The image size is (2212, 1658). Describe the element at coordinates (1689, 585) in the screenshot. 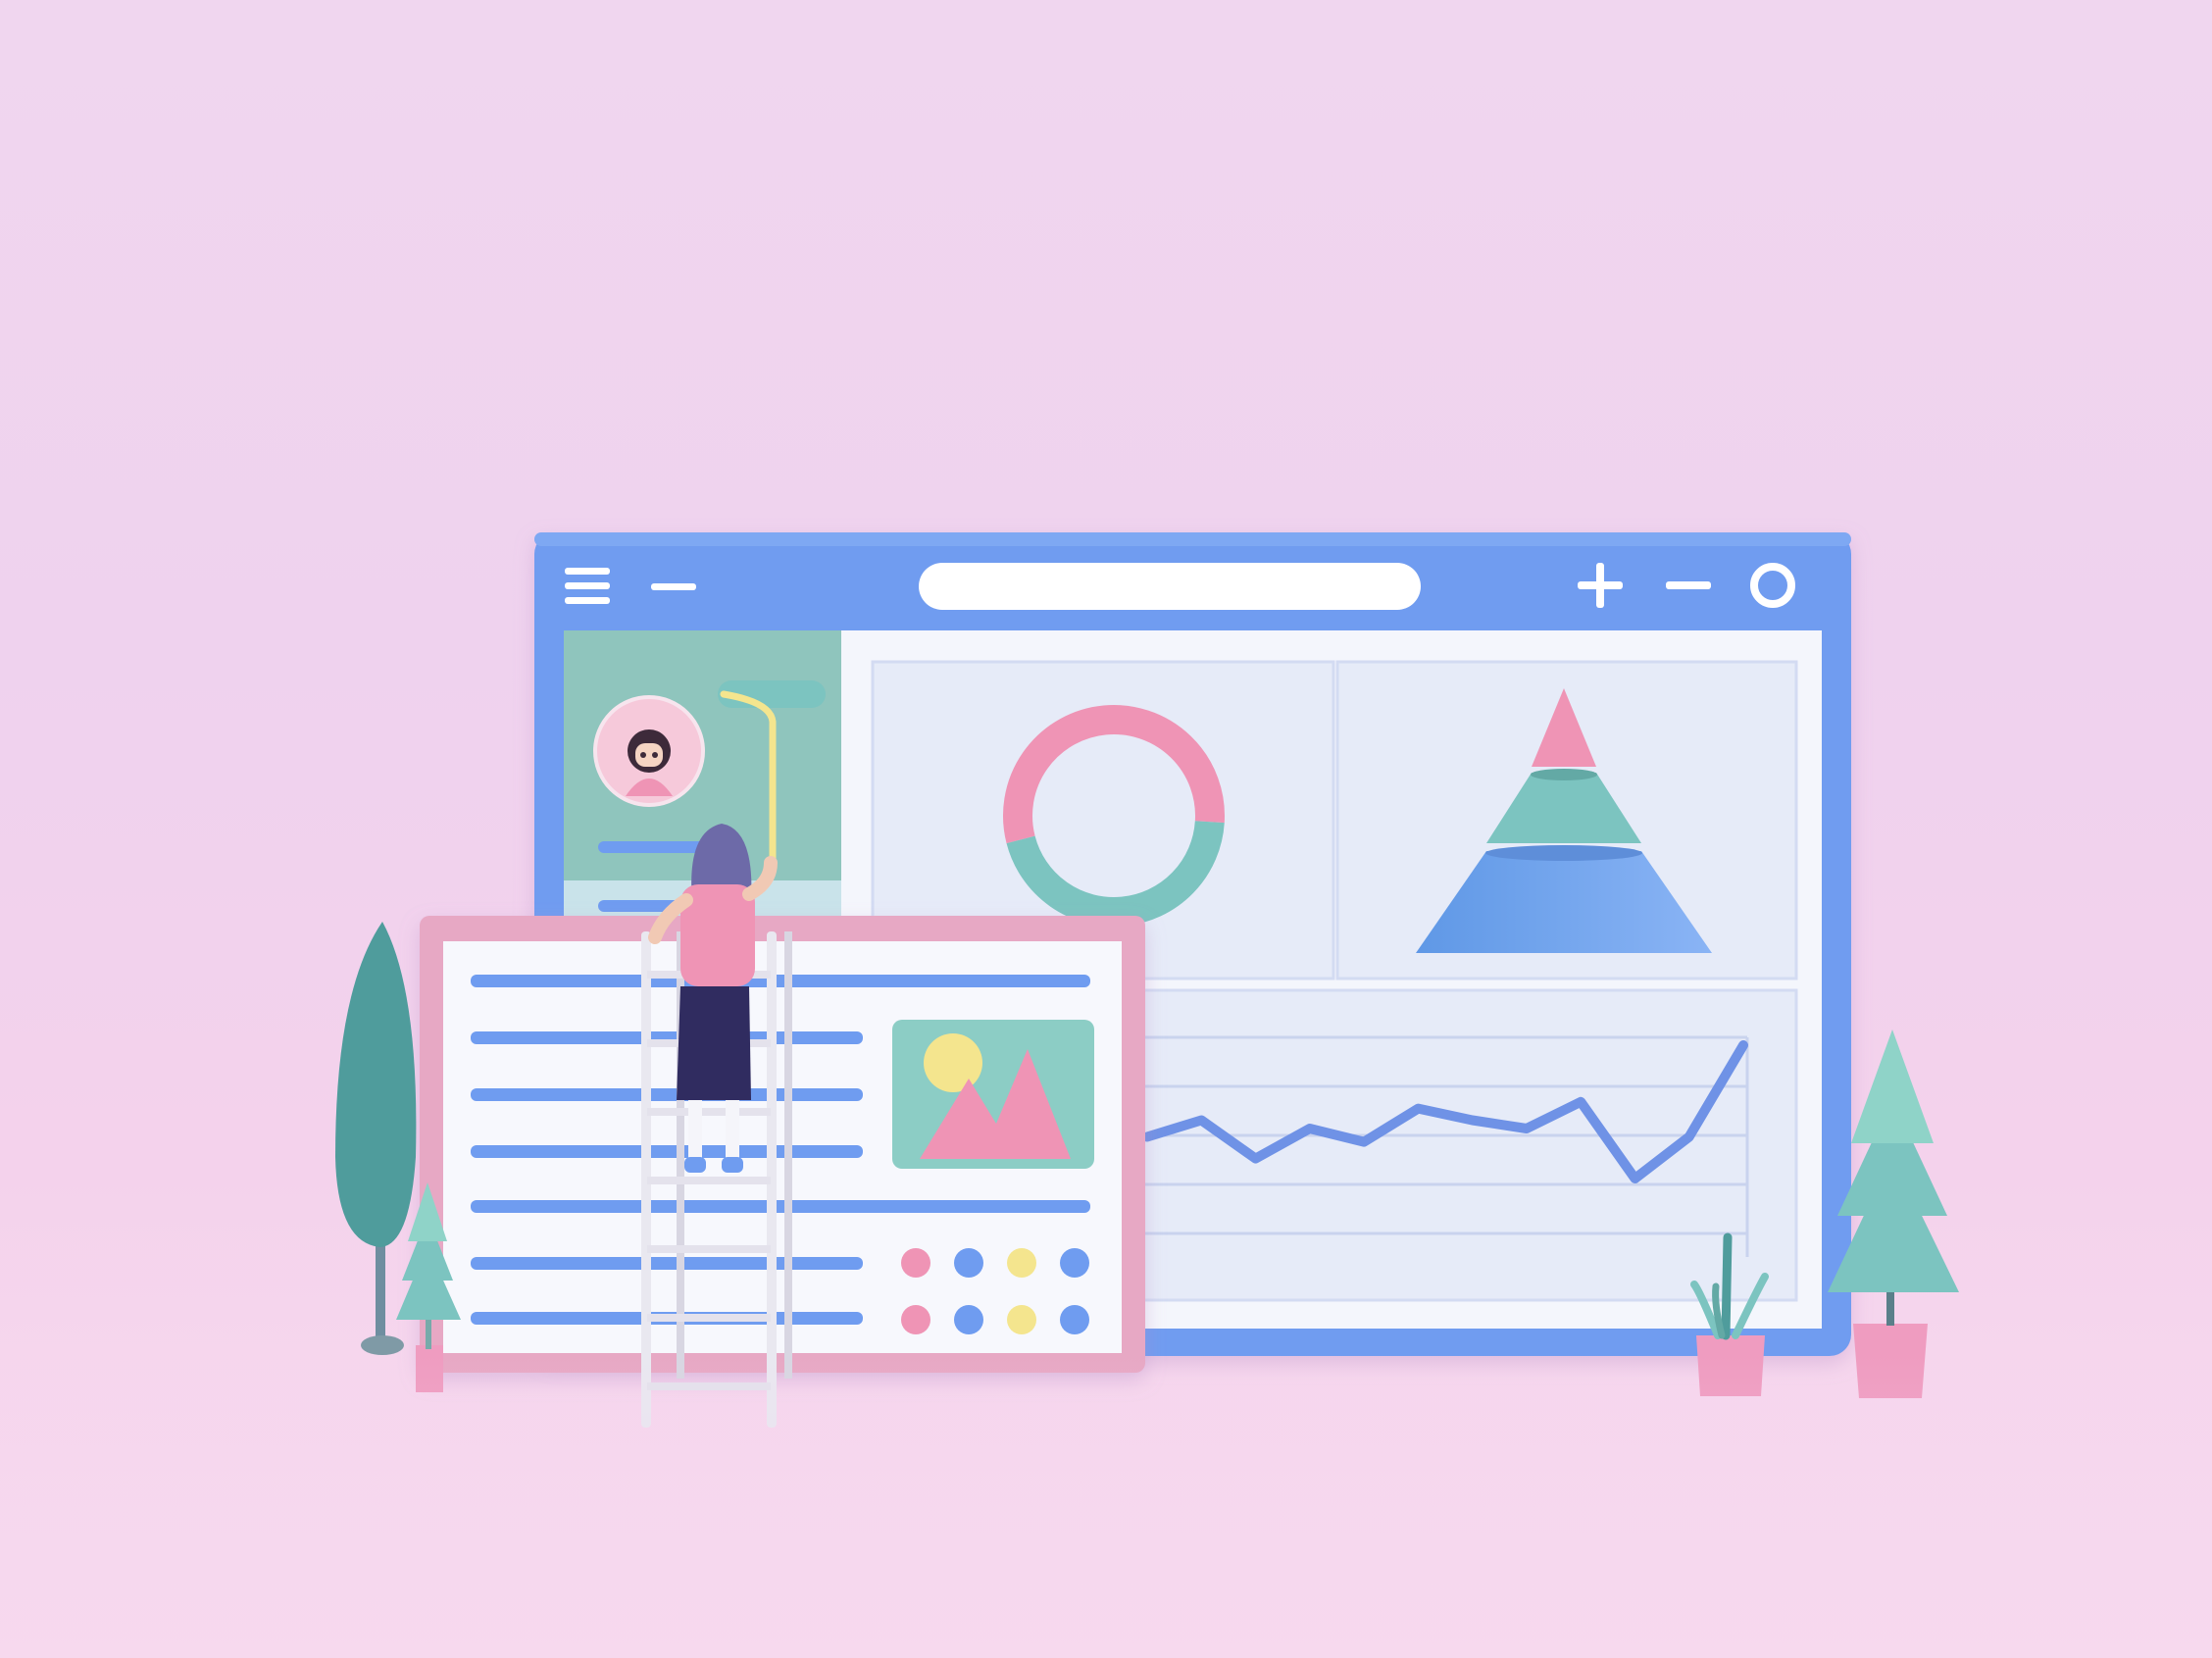

I see `minus-icon` at that location.